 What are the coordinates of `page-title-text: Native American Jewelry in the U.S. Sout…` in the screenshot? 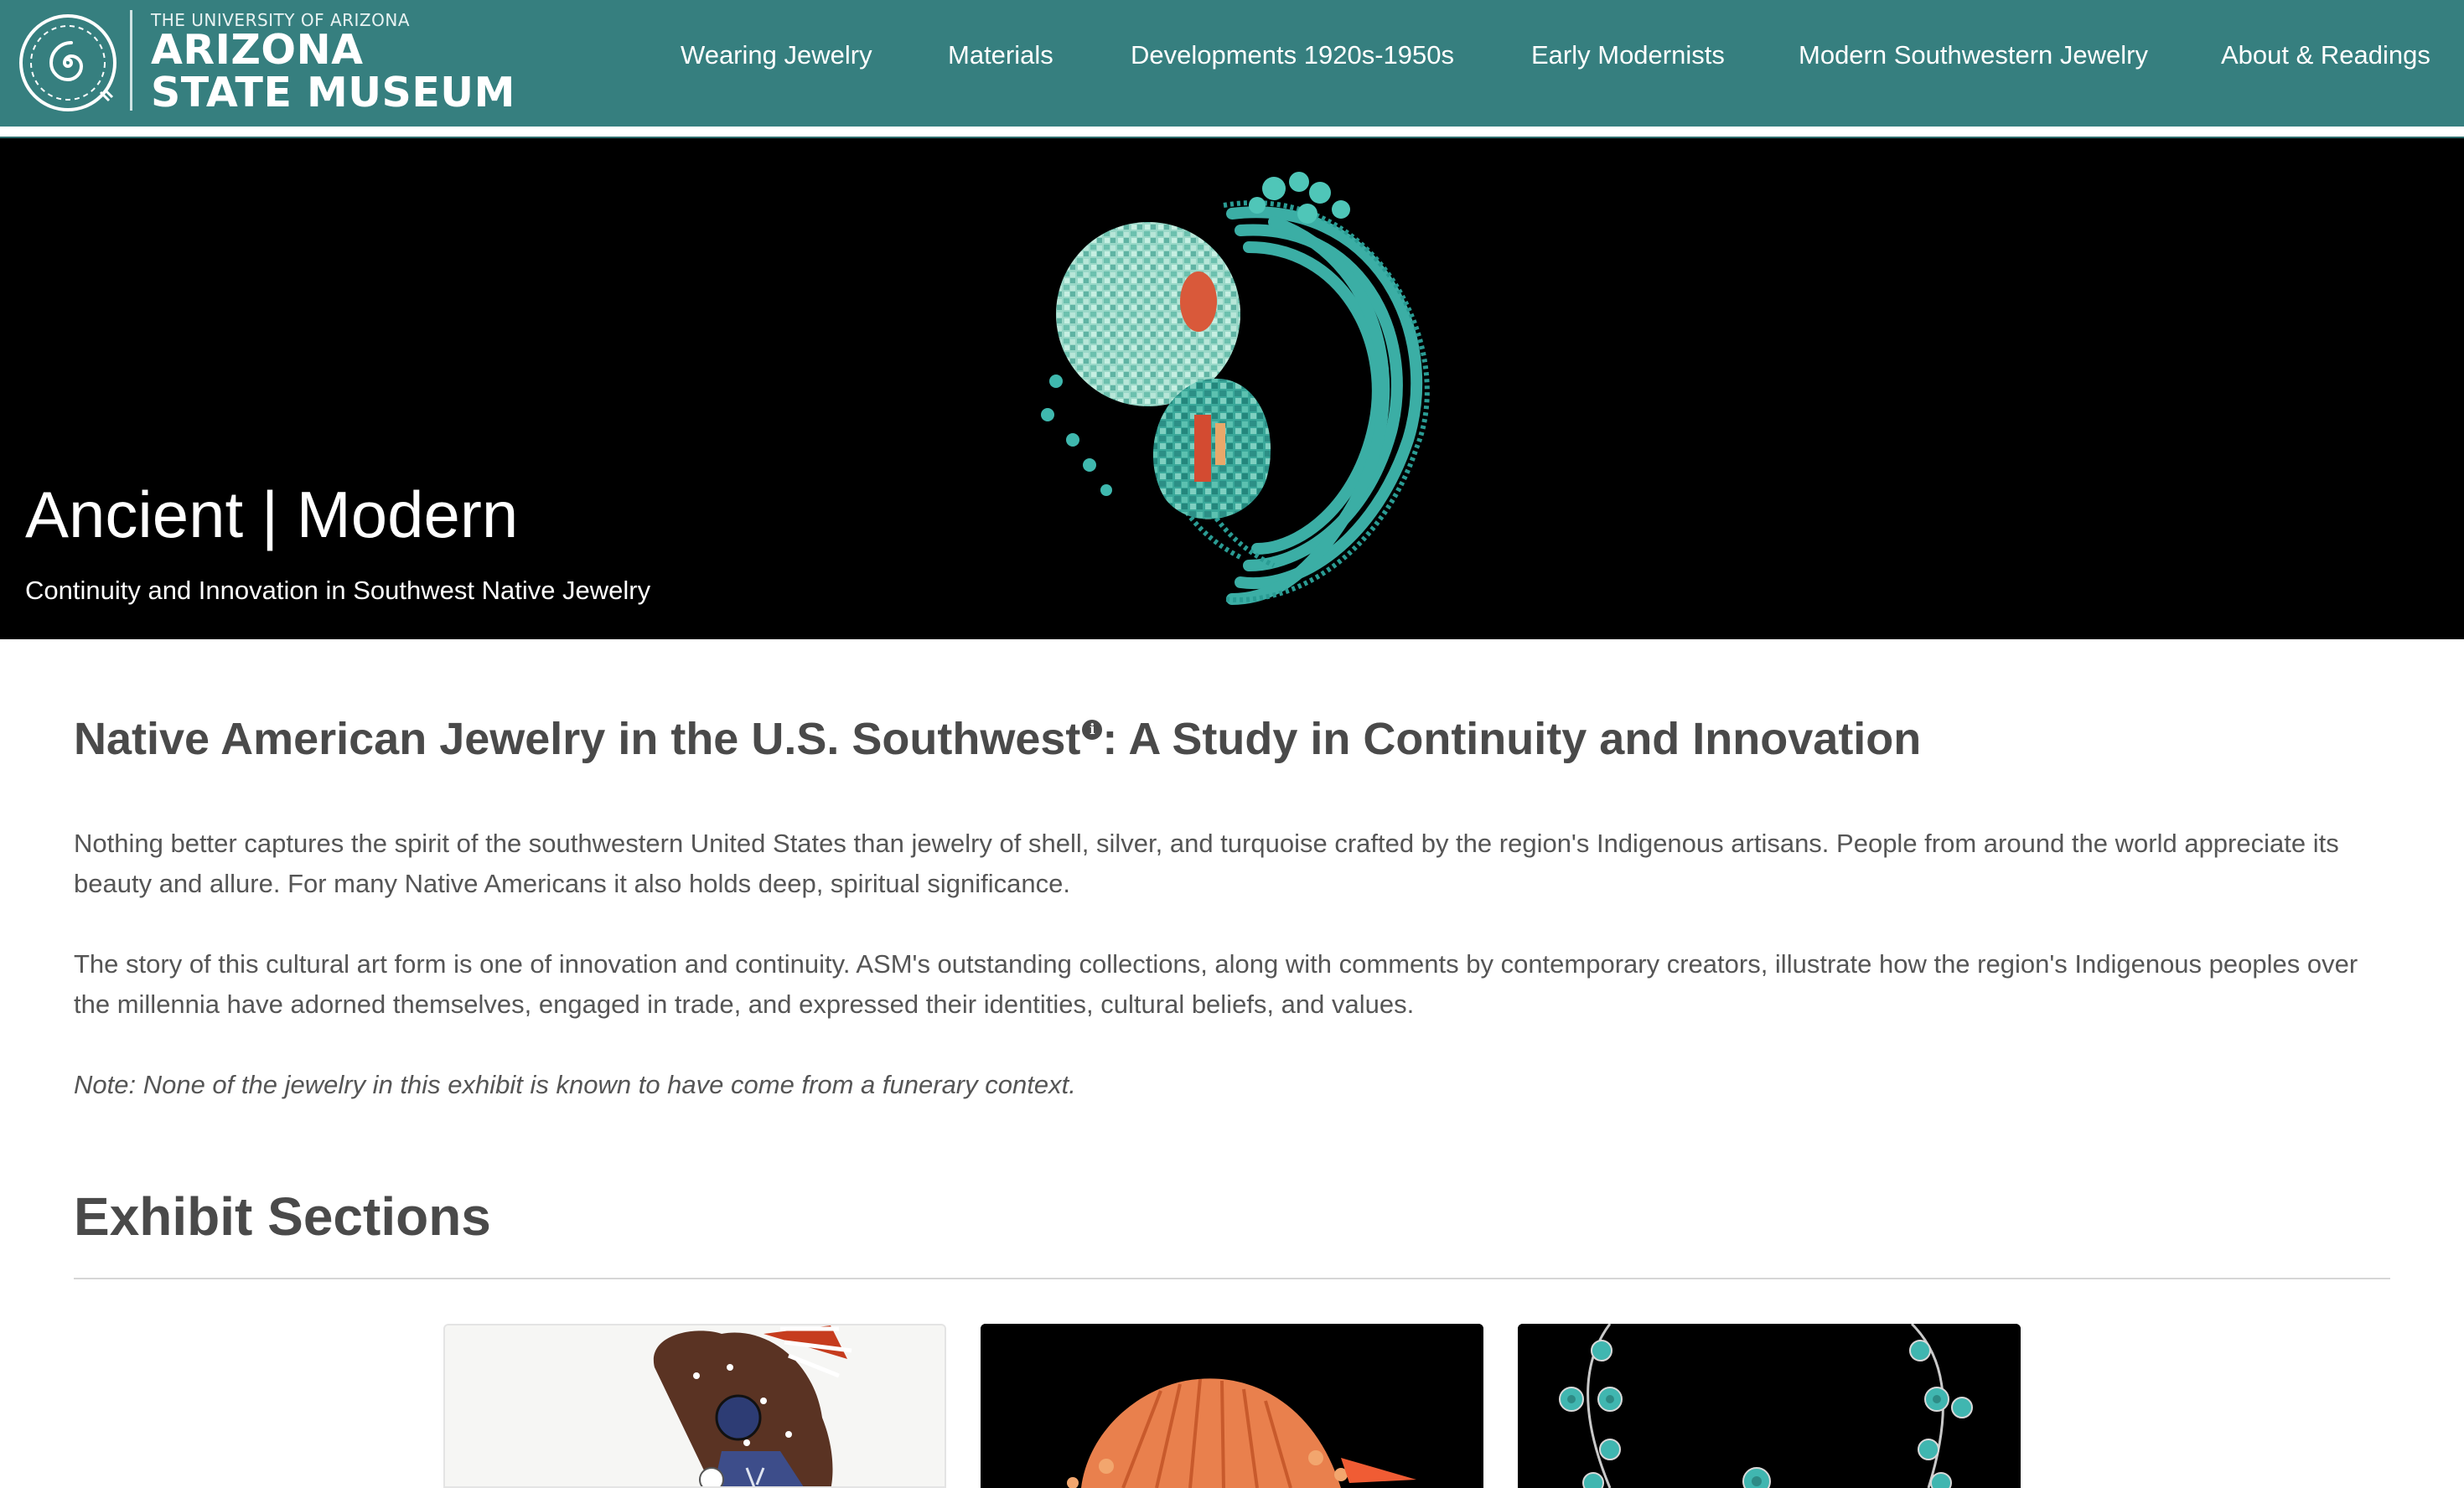 It's located at (577, 739).